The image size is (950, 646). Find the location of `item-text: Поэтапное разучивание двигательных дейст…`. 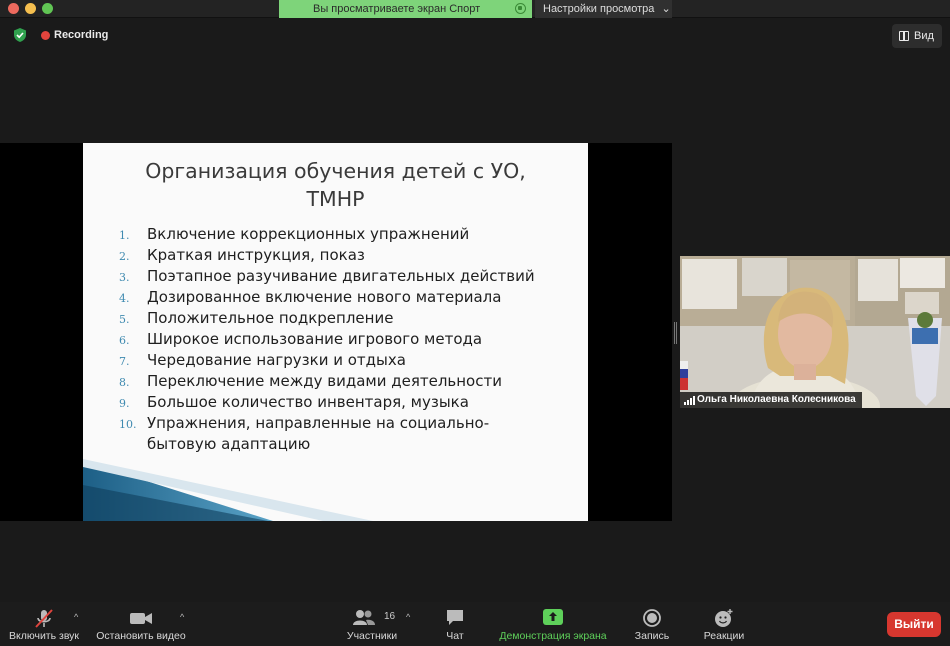

item-text: Поэтапное разучивание двигательных дейст… is located at coordinates (341, 276).